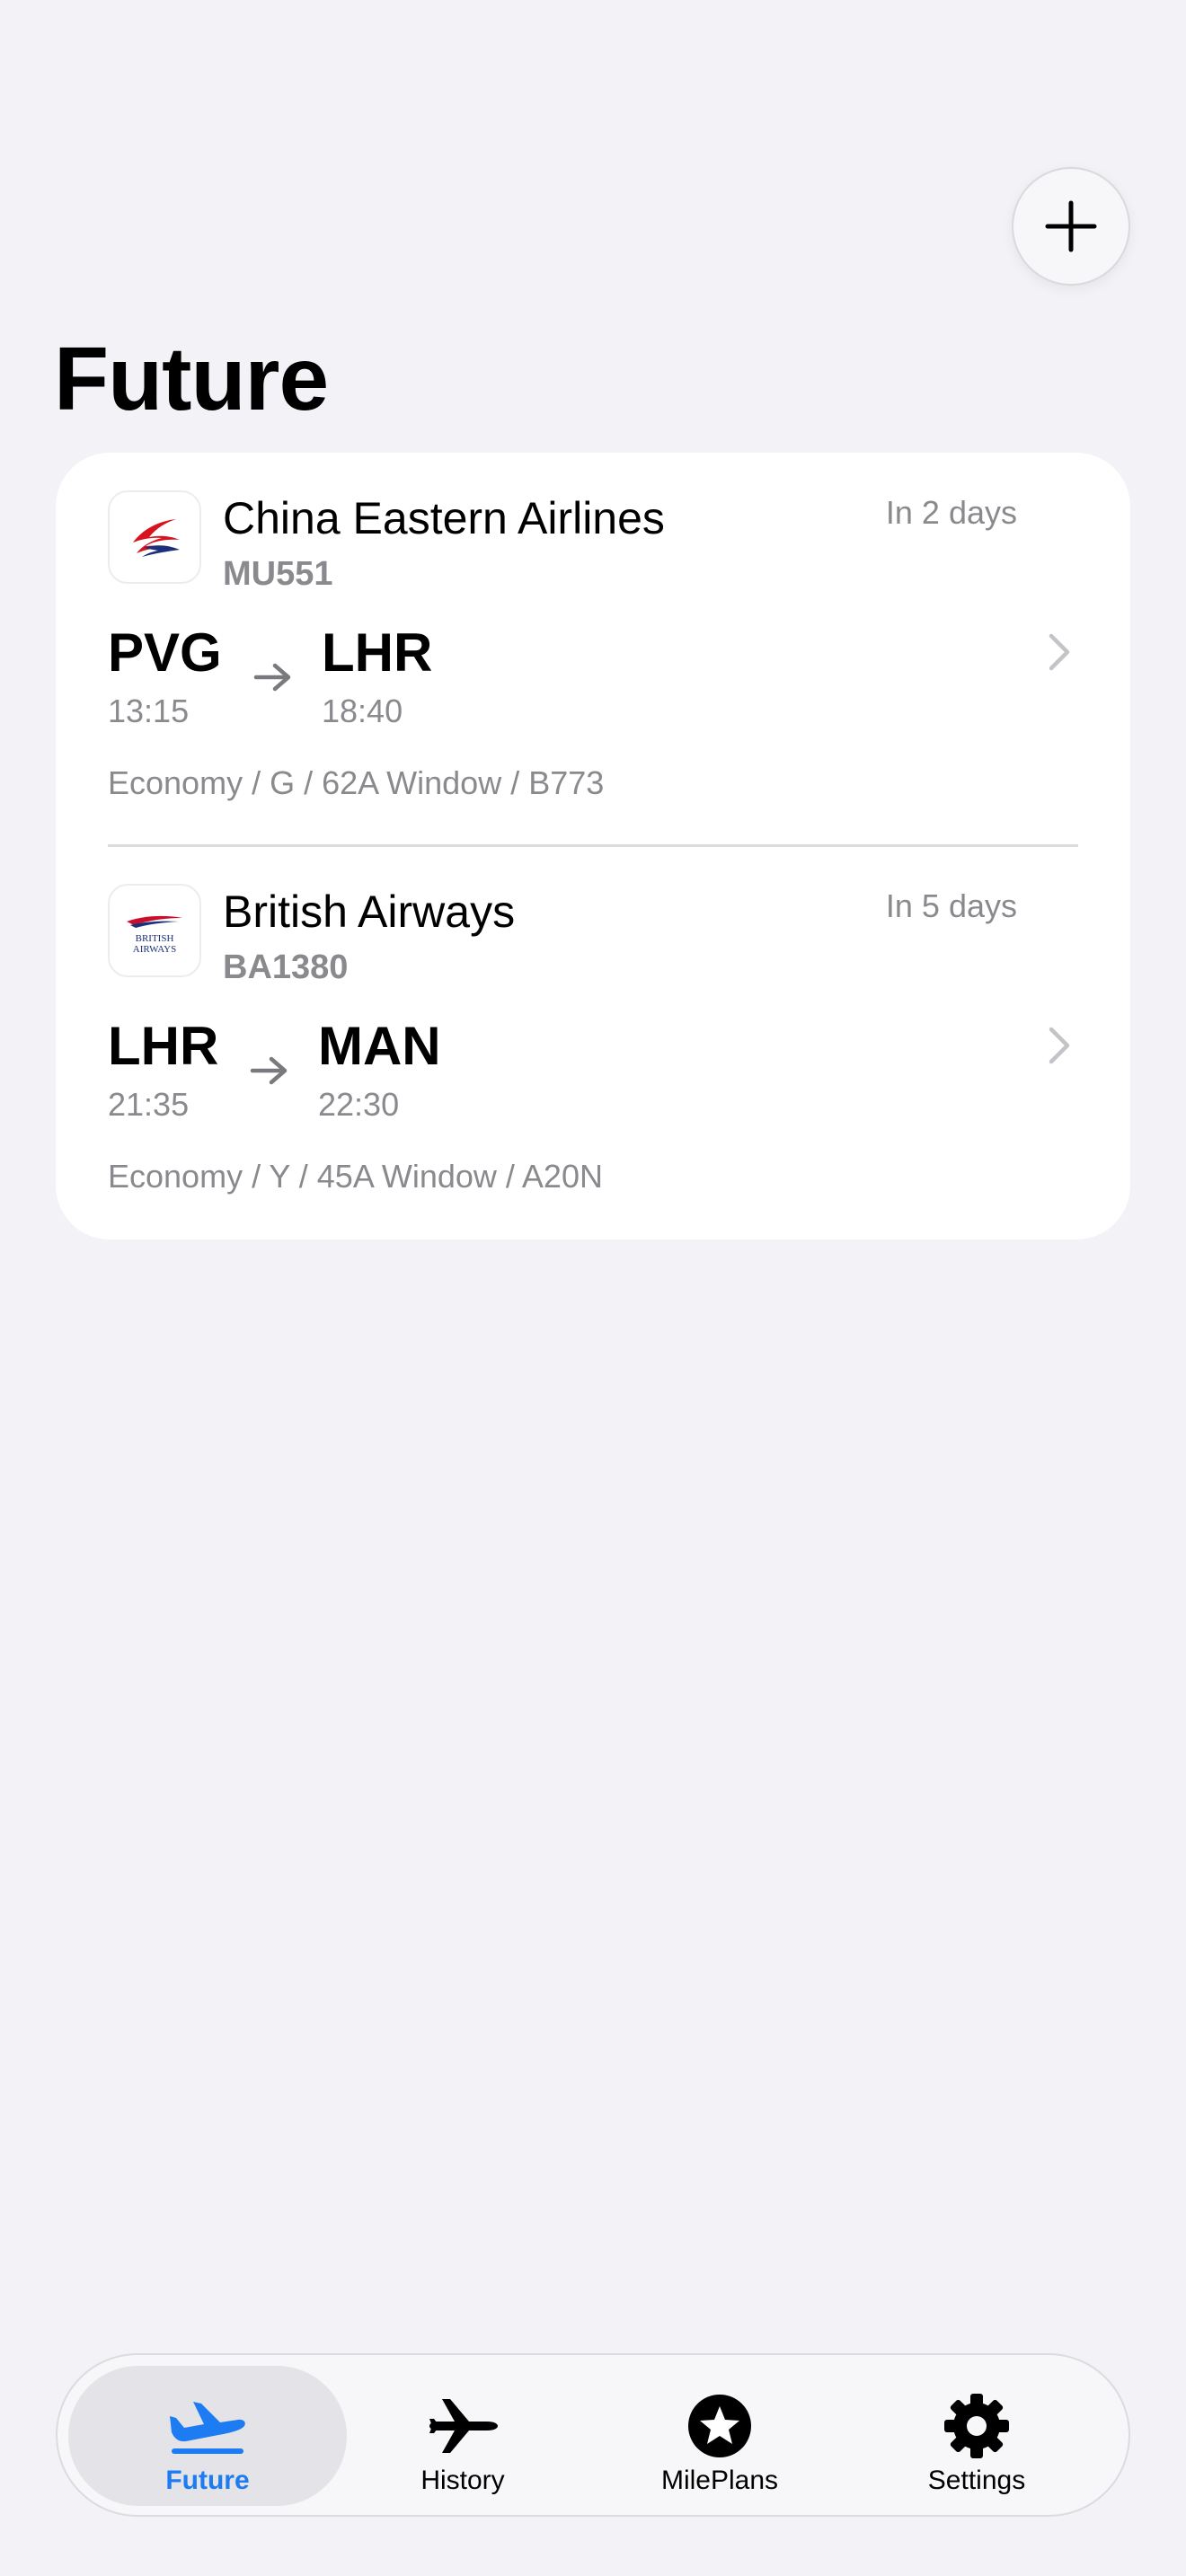  I want to click on tab-label: MilePlans, so click(719, 2480).